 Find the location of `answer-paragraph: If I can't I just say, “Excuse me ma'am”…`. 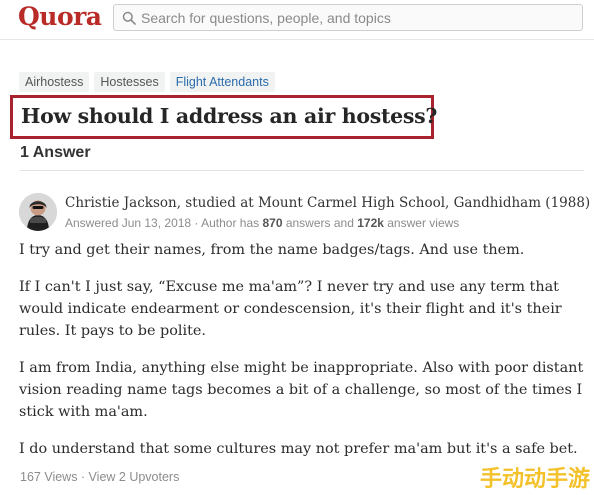

answer-paragraph: If I can't I just say, “Excuse me ma'am”… is located at coordinates (290, 309).